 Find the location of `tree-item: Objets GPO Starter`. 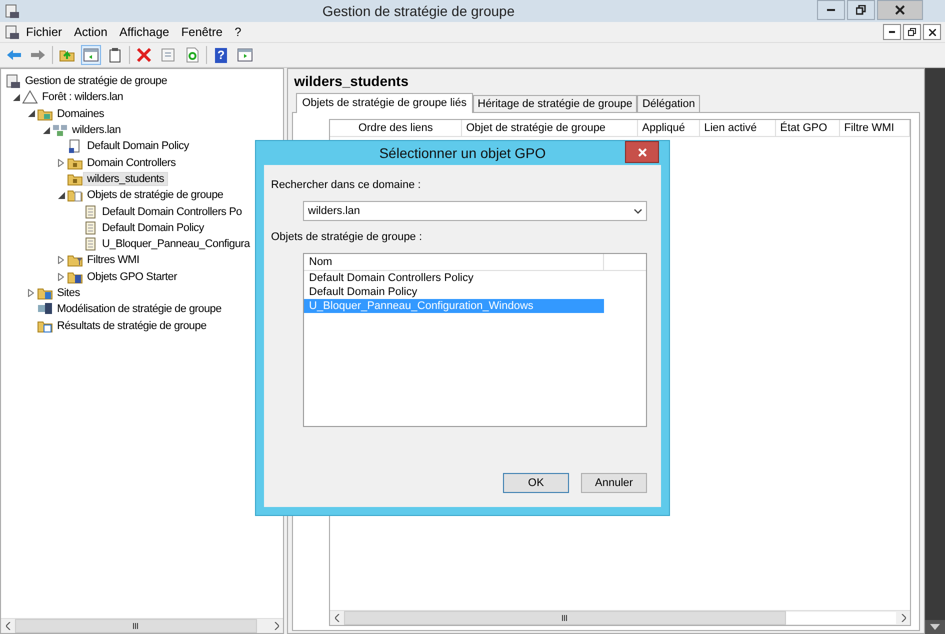

tree-item: Objets GPO Starter is located at coordinates (132, 277).